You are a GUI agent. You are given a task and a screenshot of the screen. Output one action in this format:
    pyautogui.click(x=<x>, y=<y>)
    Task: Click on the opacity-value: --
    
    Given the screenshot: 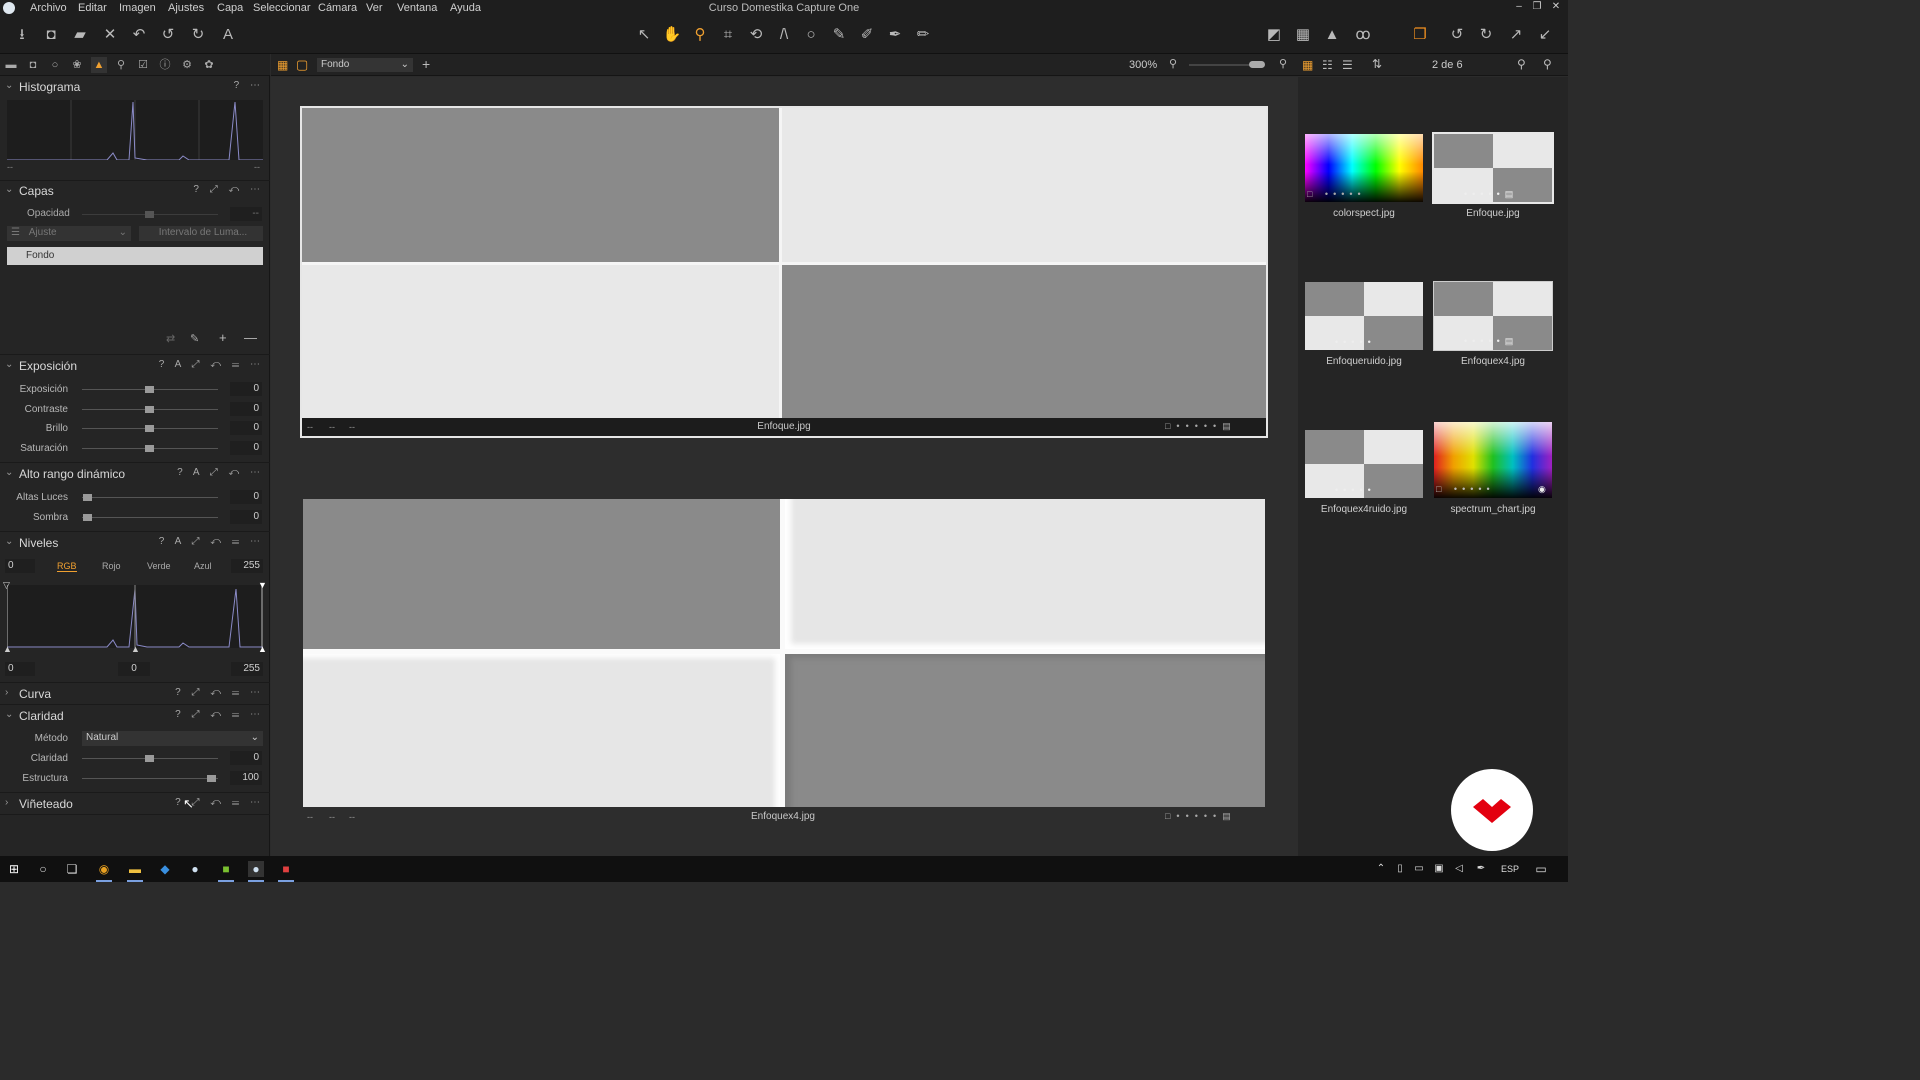 What is the action you would take?
    pyautogui.click(x=246, y=214)
    